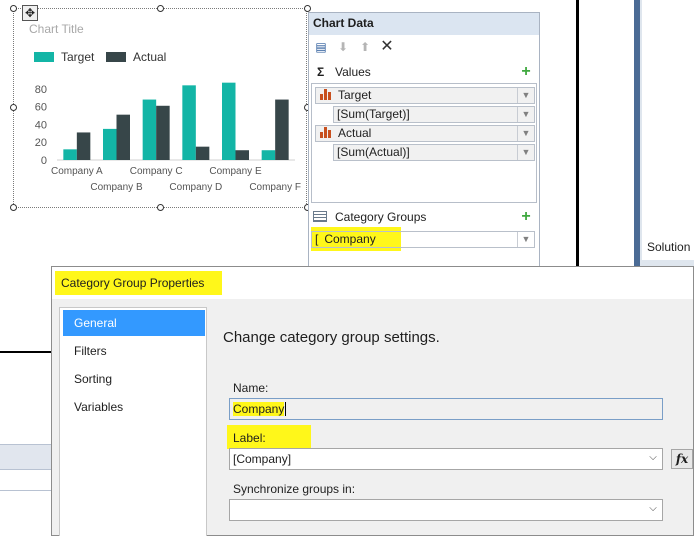 The height and width of the screenshot is (536, 694). I want to click on move-handle-icon: ✥, so click(30, 13).